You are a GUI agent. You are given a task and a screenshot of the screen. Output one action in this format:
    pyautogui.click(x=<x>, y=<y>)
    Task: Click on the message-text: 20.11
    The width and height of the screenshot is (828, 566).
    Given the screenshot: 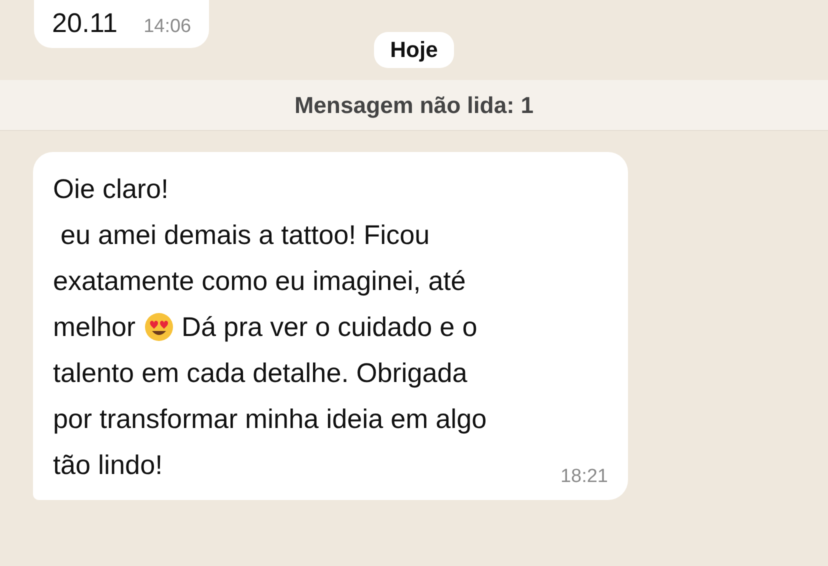 What is the action you would take?
    pyautogui.click(x=85, y=23)
    